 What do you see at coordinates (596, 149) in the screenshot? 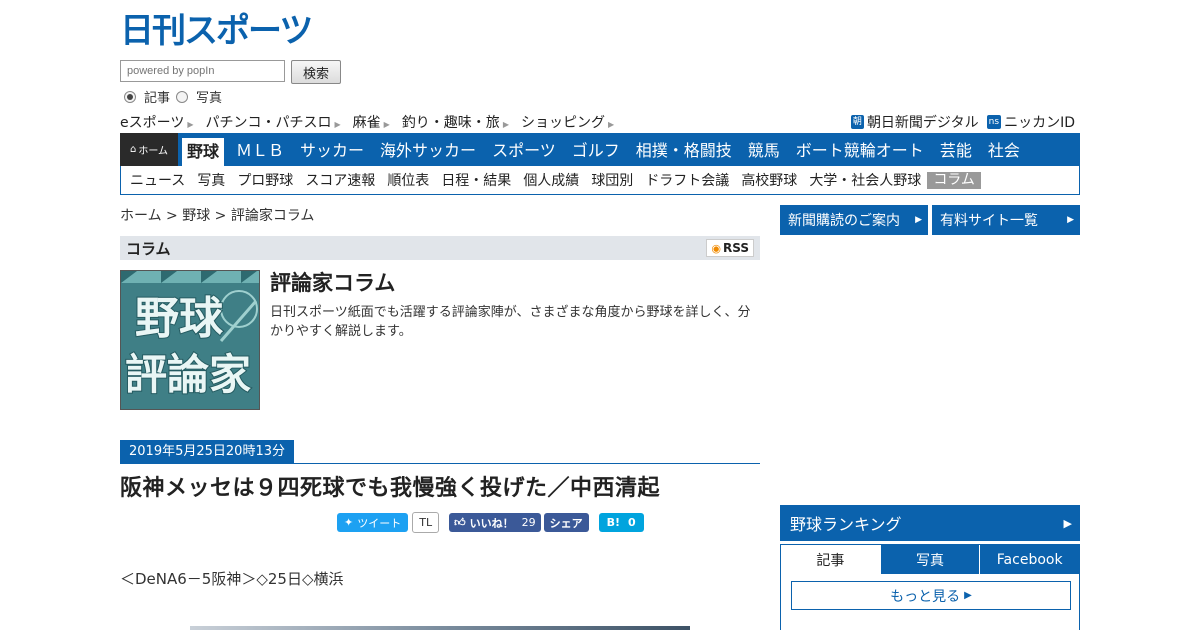
I see `nav-golf: ゴルフ` at bounding box center [596, 149].